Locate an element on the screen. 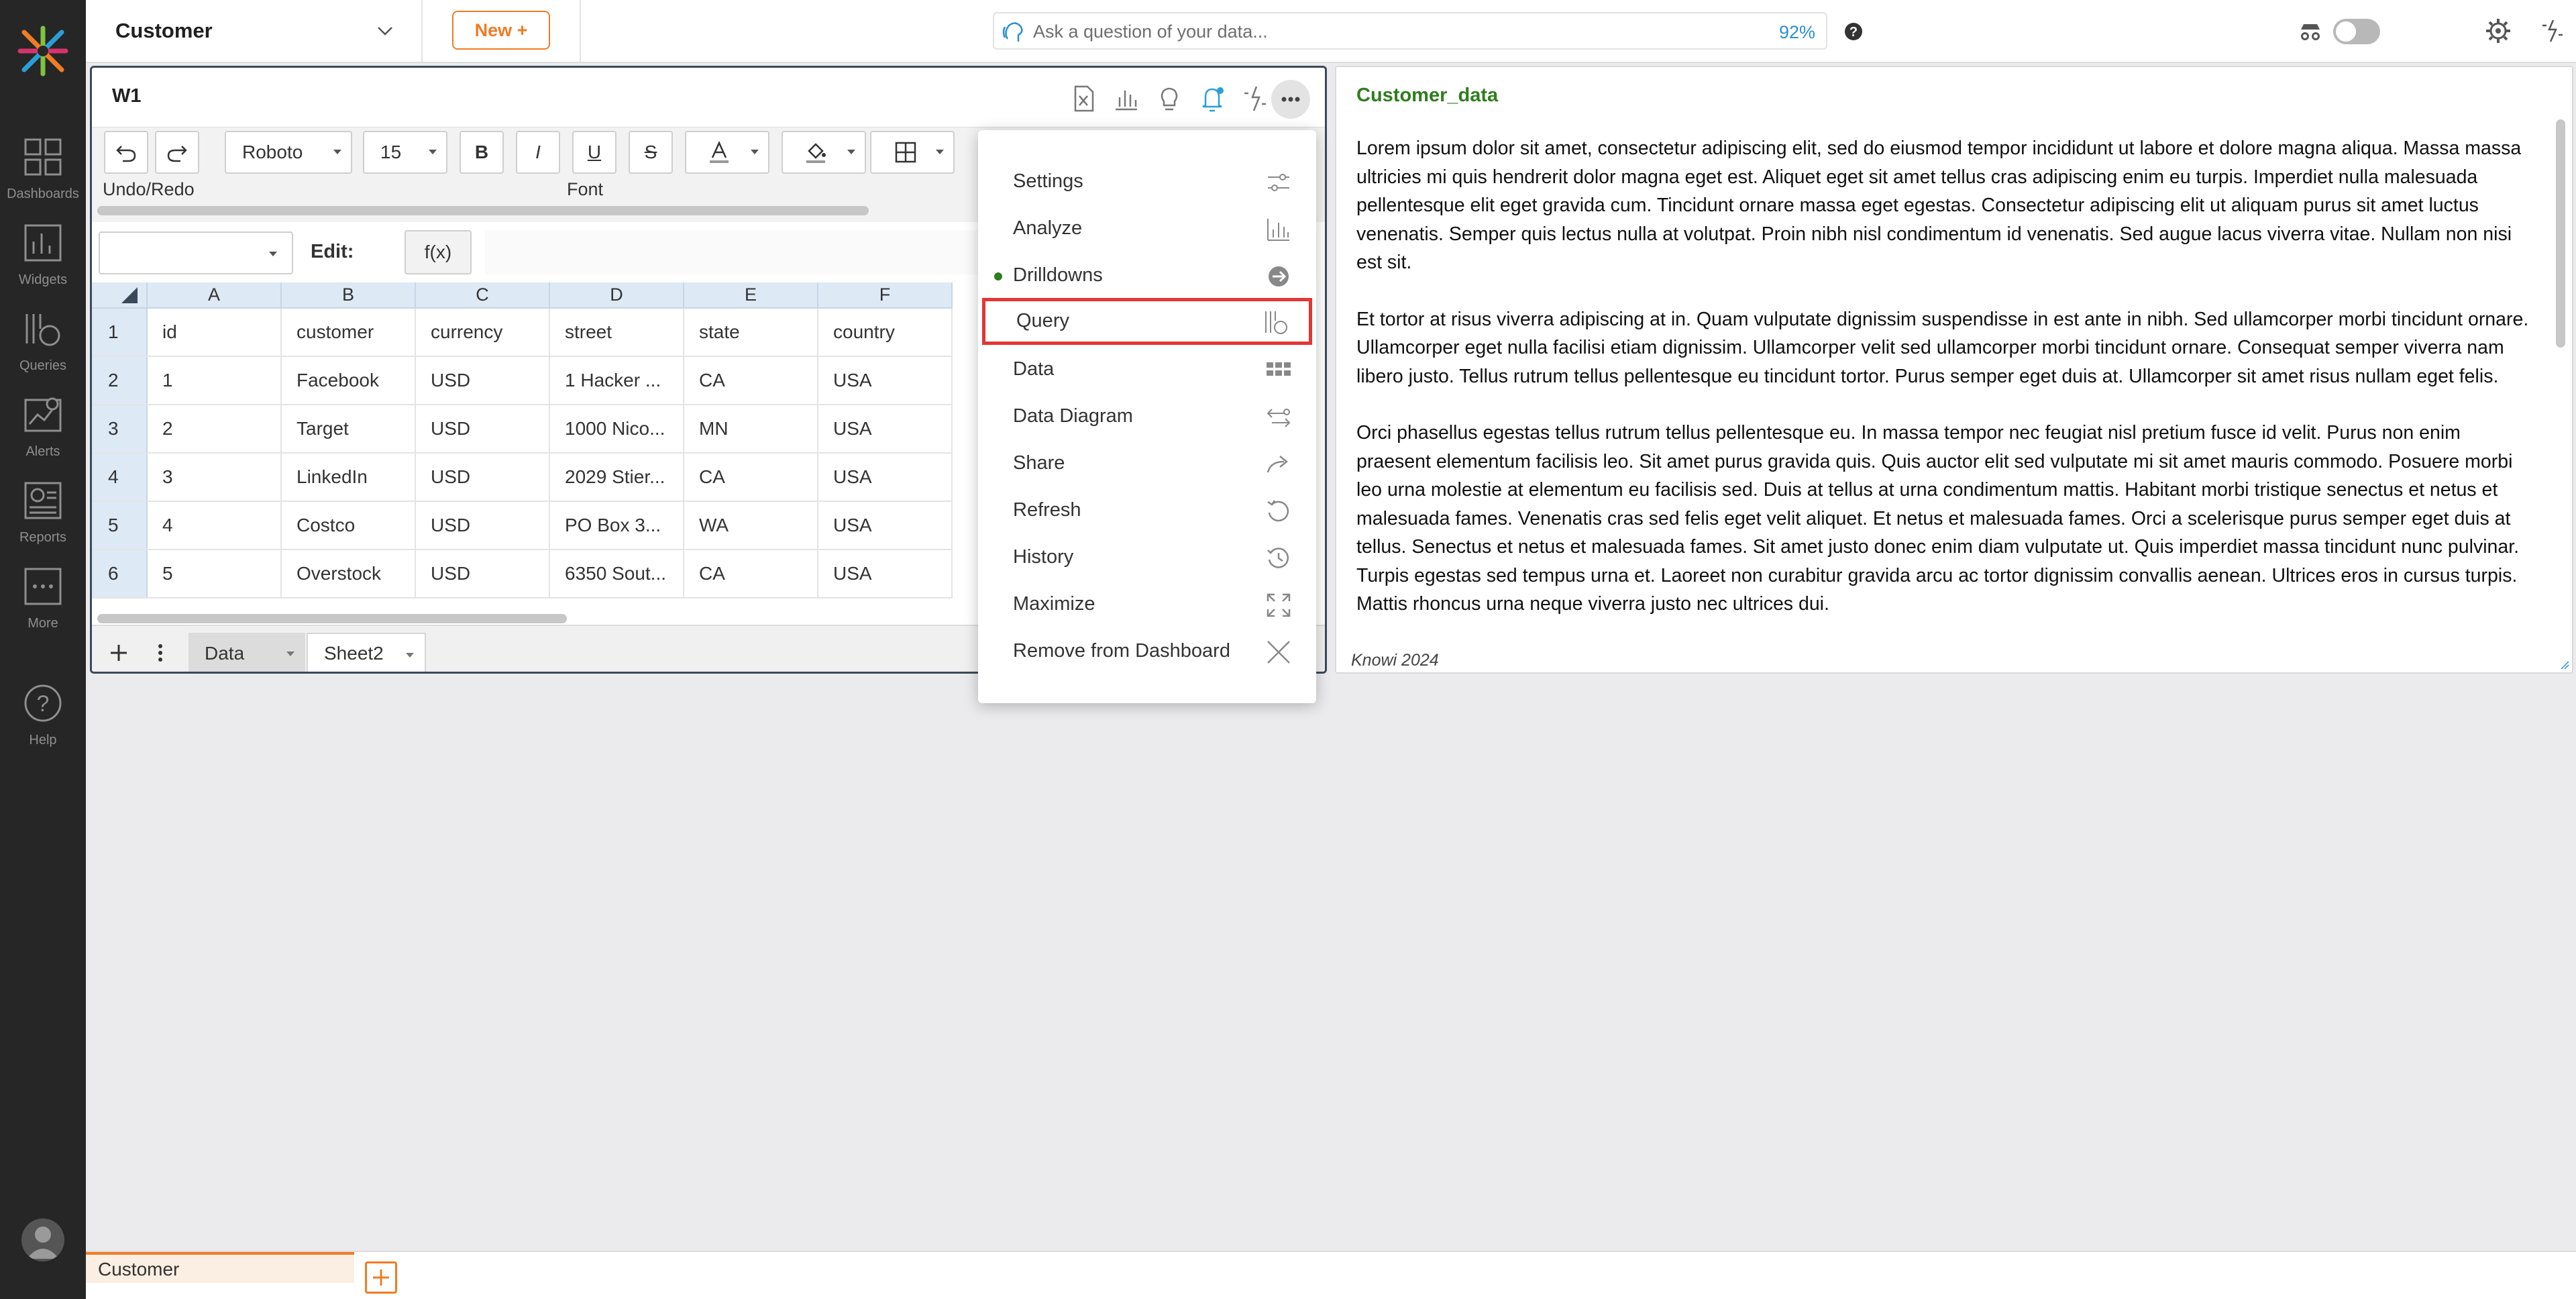 The image size is (2576, 1299). vertical-scrollbar is located at coordinates (2560, 234).